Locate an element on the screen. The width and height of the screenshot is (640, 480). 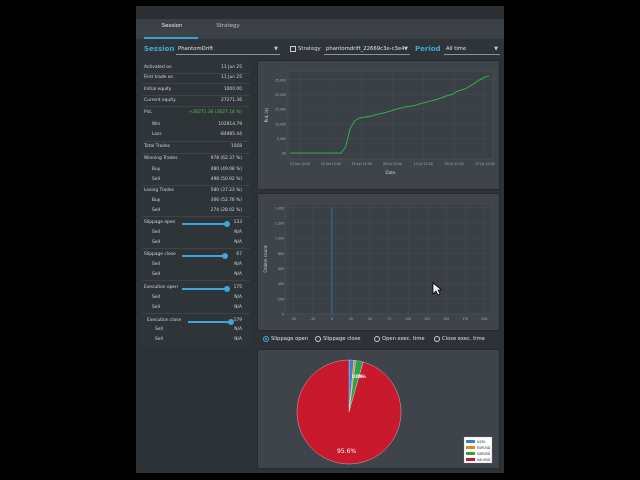
session-select-value: PhantomDrift is located at coordinates (196, 49).